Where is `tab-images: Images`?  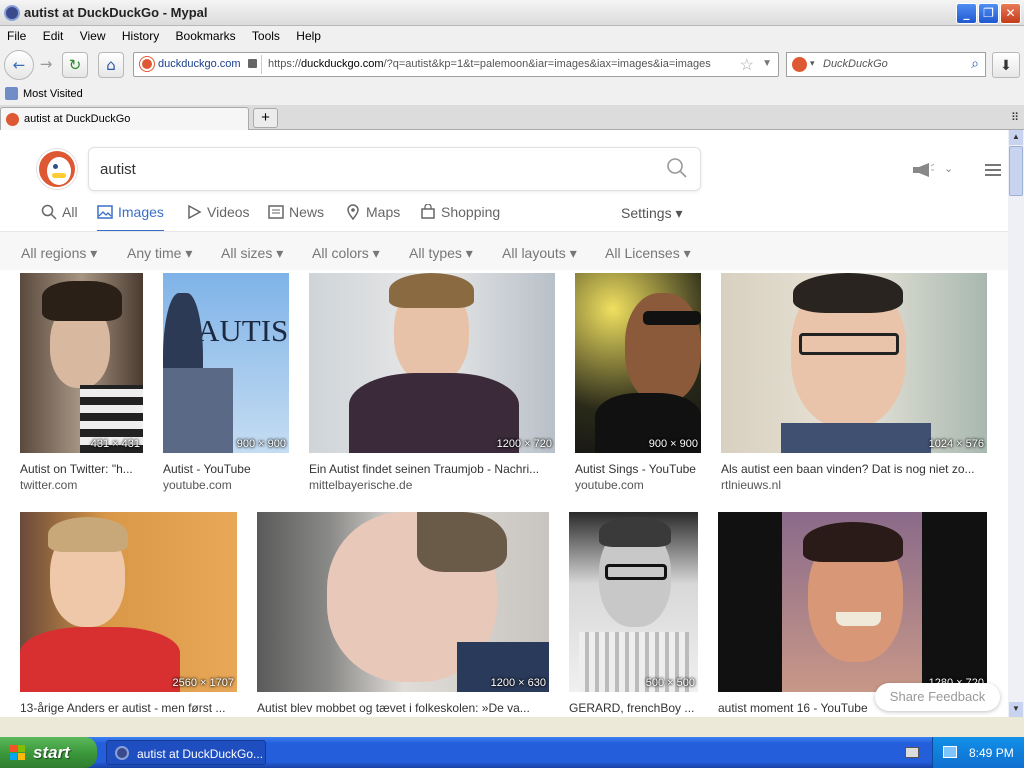 tab-images: Images is located at coordinates (130, 218).